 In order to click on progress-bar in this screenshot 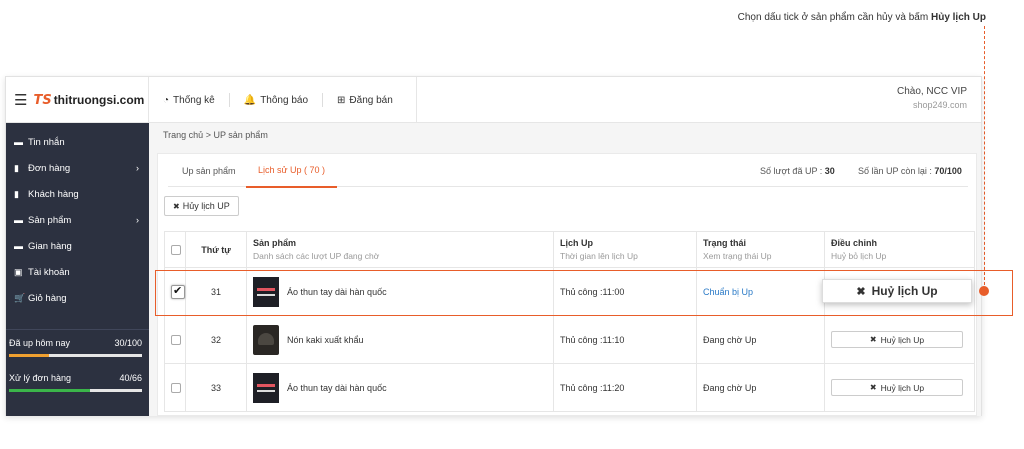, I will do `click(75, 355)`.